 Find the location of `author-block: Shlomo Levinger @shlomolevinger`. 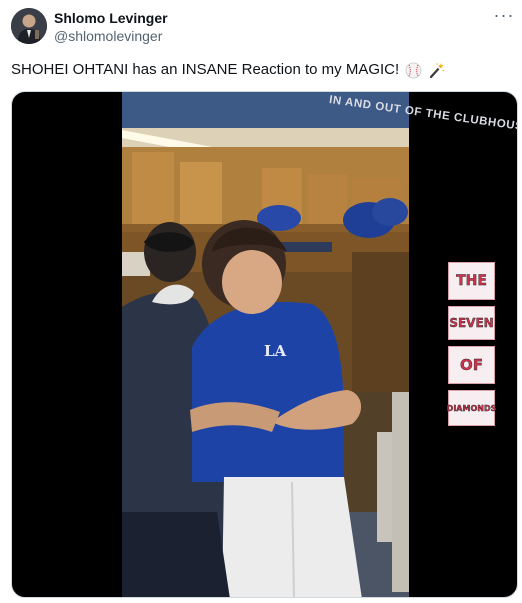

author-block: Shlomo Levinger @shlomolevinger is located at coordinates (111, 27).